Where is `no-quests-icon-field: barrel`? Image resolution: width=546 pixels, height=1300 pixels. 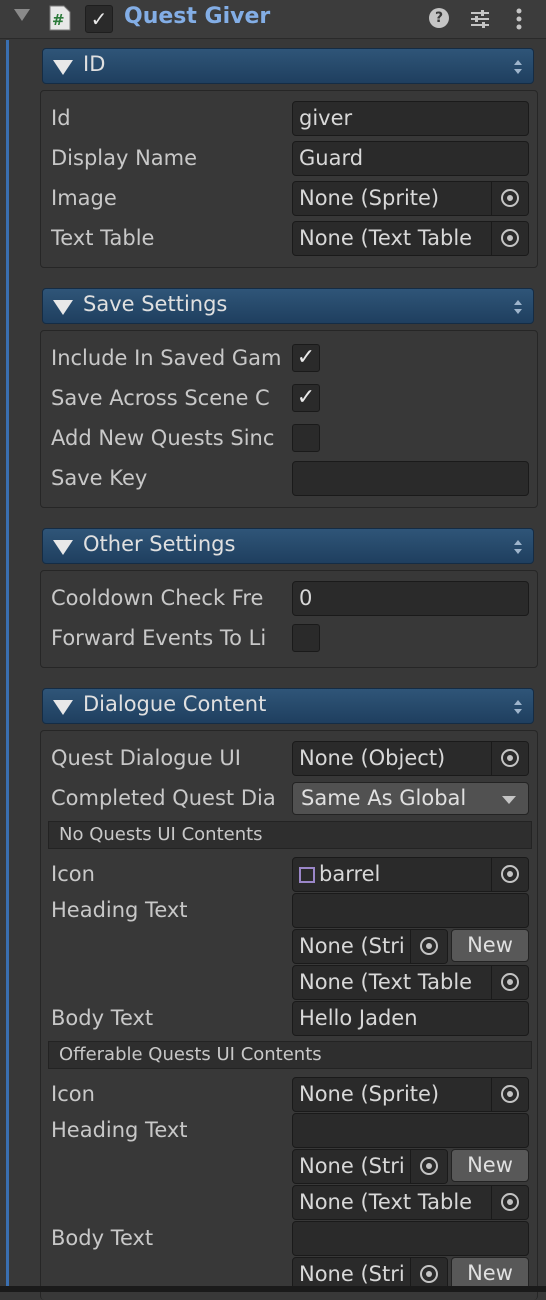 no-quests-icon-field: barrel is located at coordinates (410, 874).